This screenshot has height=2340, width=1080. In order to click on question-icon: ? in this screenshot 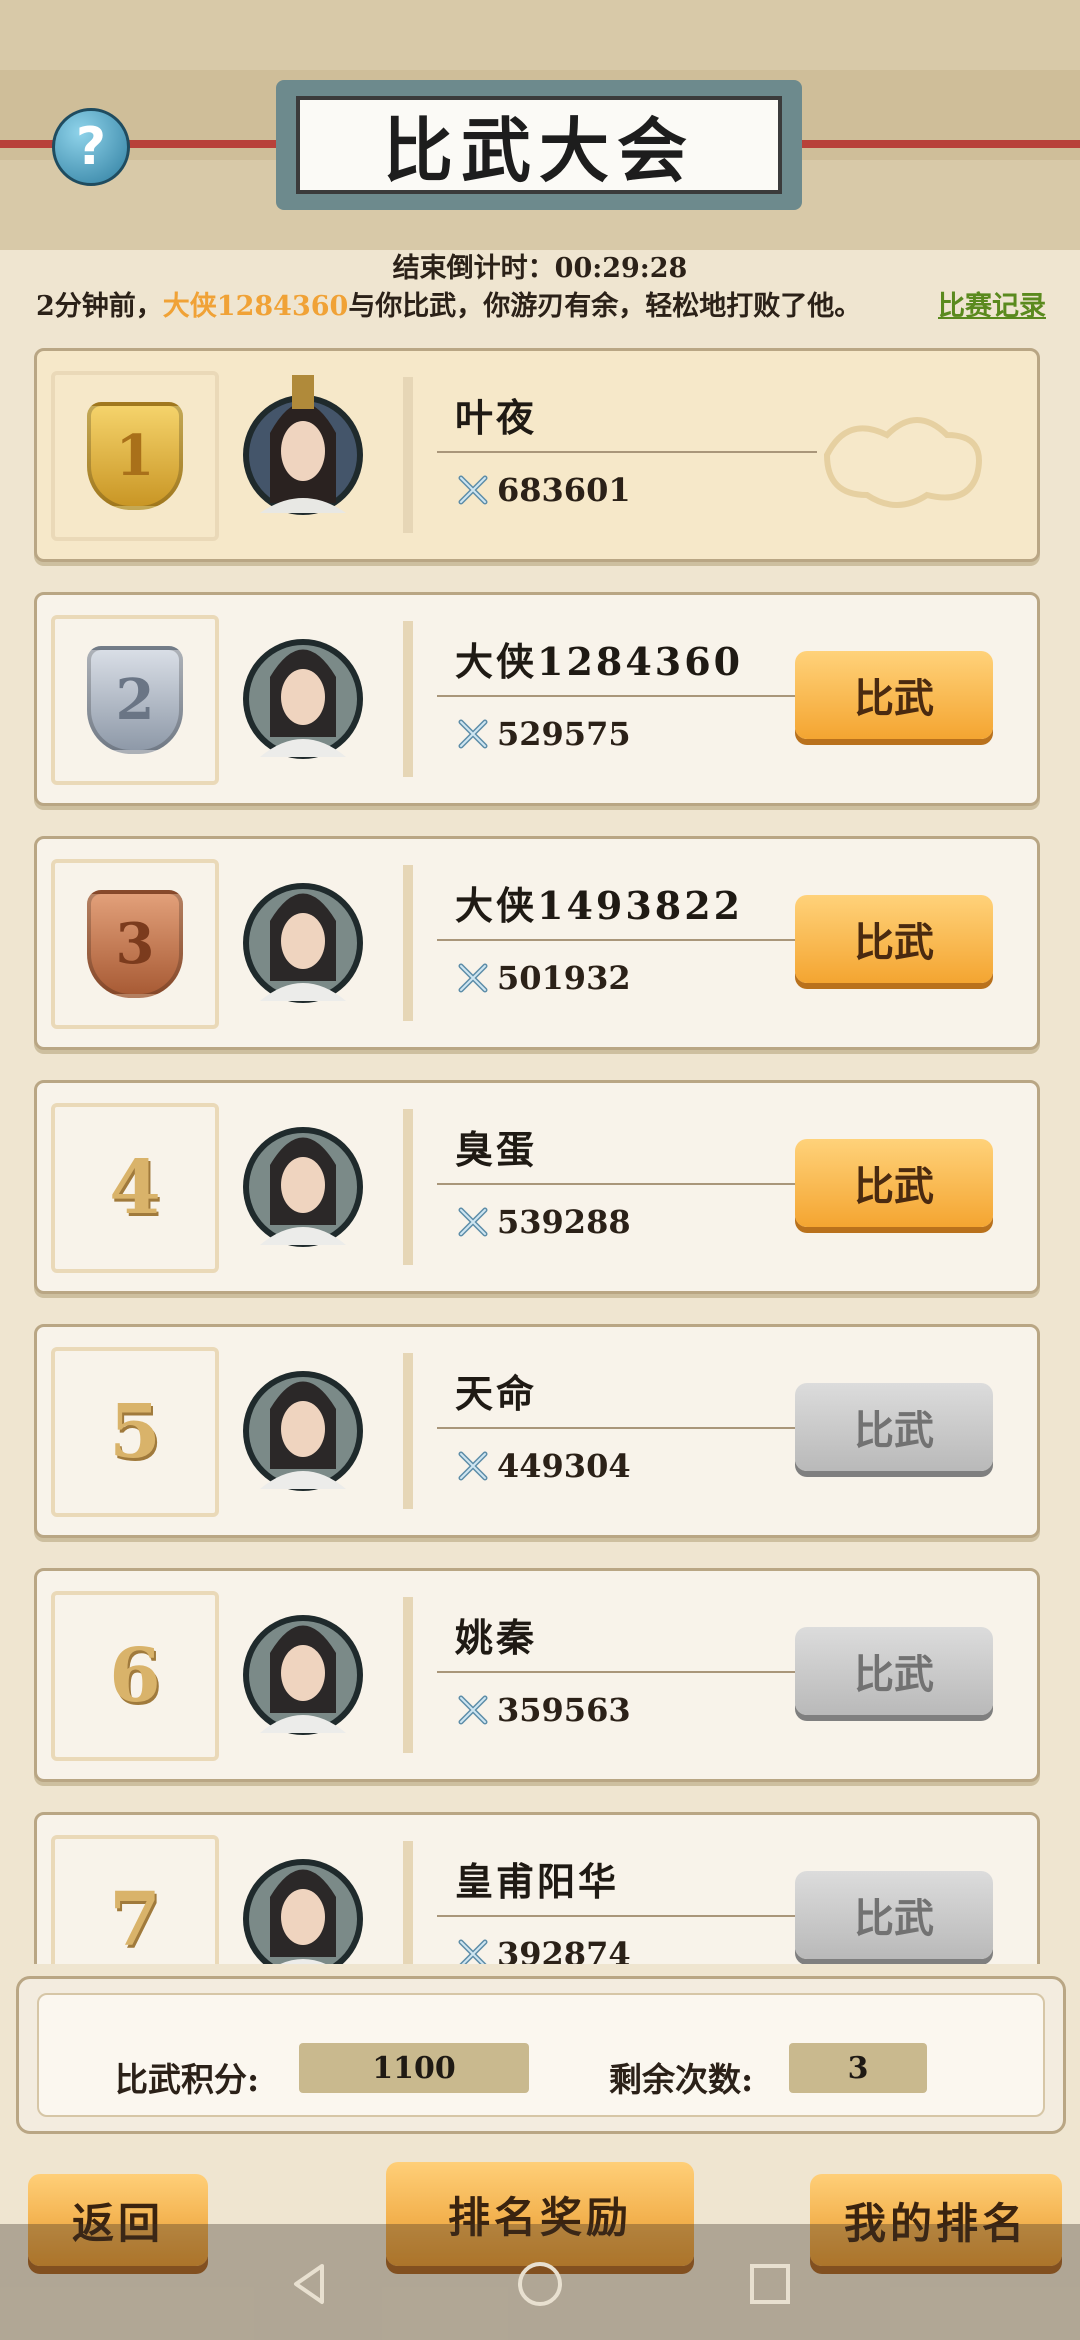, I will do `click(91, 147)`.